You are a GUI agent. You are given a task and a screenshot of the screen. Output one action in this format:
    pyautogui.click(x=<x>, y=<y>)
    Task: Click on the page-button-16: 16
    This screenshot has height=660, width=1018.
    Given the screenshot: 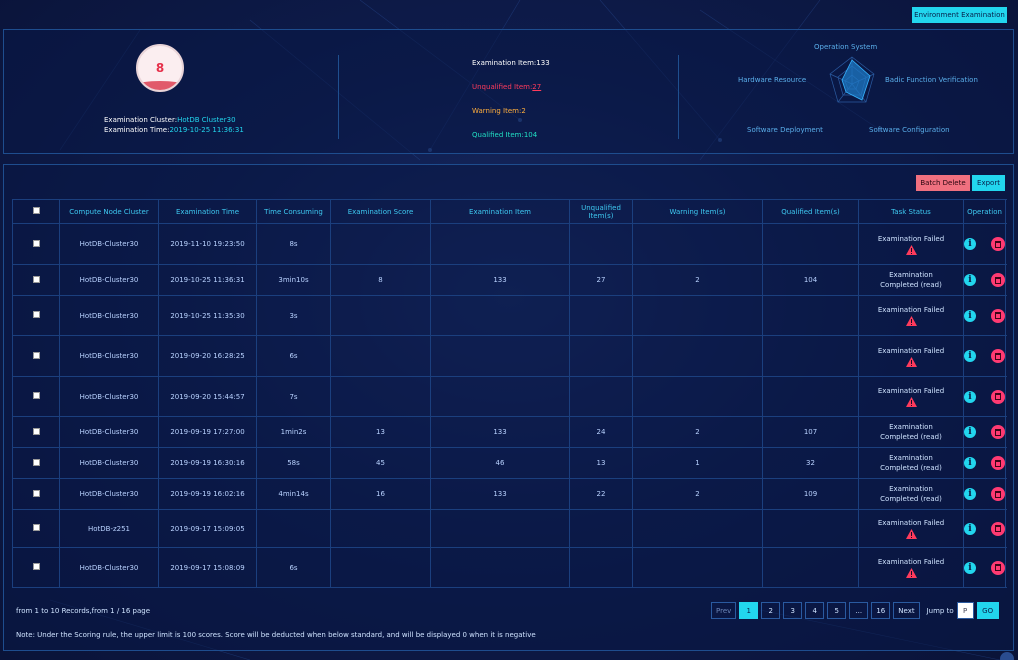 What is the action you would take?
    pyautogui.click(x=881, y=610)
    